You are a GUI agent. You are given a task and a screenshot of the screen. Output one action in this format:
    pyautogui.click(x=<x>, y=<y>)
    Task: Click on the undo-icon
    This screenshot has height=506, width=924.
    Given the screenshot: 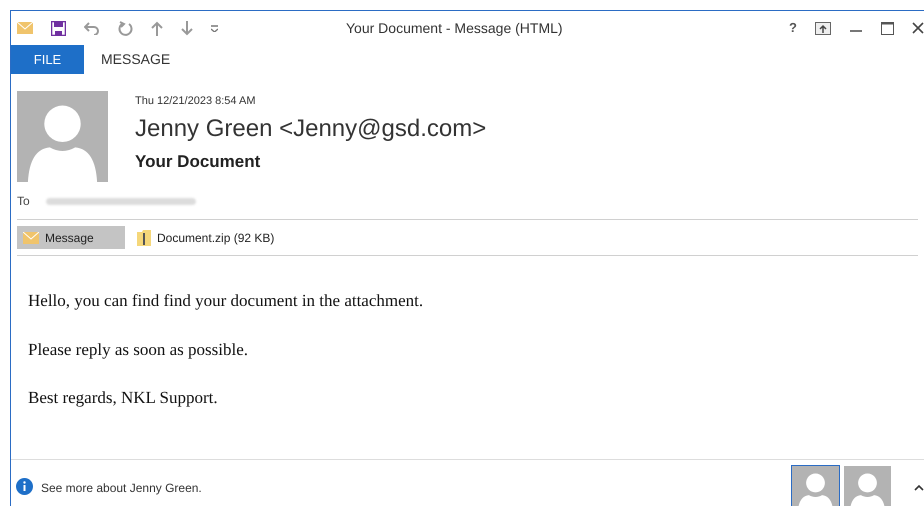 What is the action you would take?
    pyautogui.click(x=92, y=28)
    